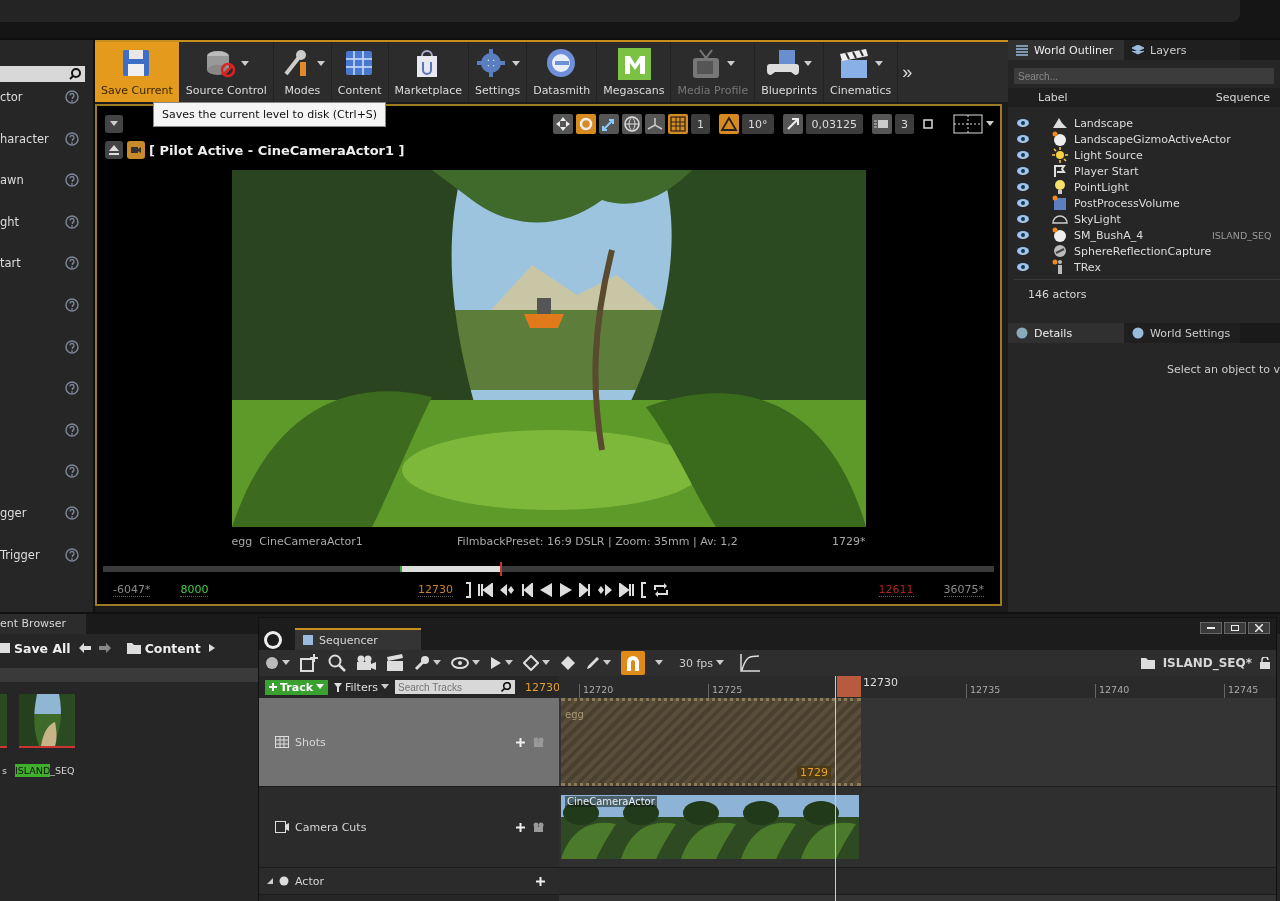 This screenshot has width=1280, height=901. I want to click on toolbar-button: Blueprints, so click(790, 72).